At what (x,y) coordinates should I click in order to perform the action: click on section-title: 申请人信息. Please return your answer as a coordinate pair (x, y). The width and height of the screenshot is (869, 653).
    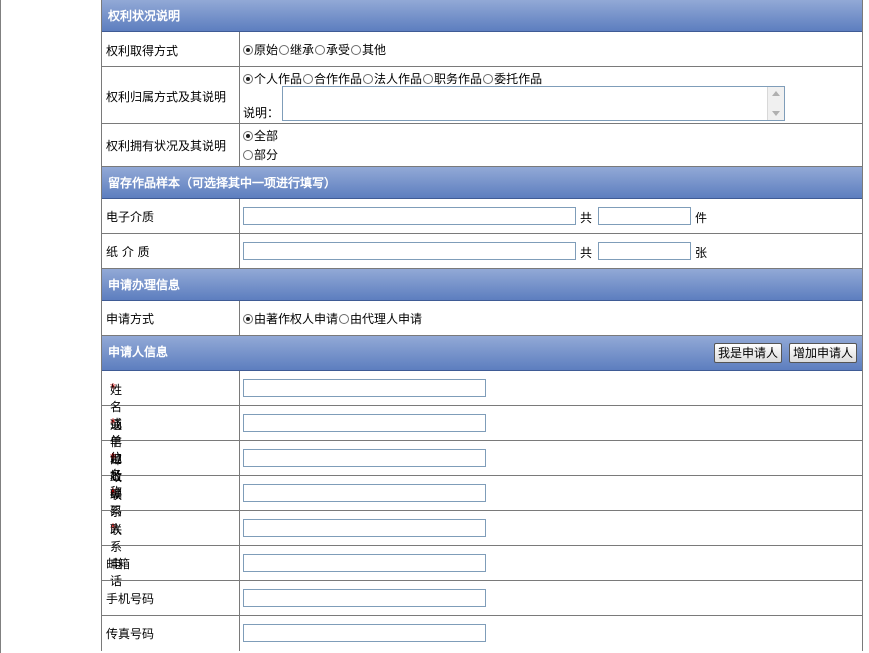
    Looking at the image, I should click on (138, 352).